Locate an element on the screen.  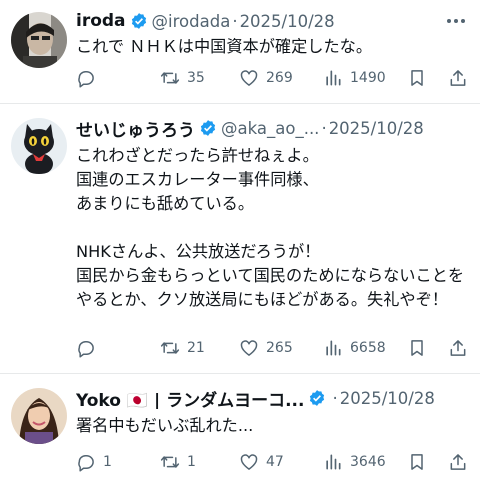
tweet-text: これで ＮＨＫは中国資本が確定したな。 is located at coordinates (224, 46).